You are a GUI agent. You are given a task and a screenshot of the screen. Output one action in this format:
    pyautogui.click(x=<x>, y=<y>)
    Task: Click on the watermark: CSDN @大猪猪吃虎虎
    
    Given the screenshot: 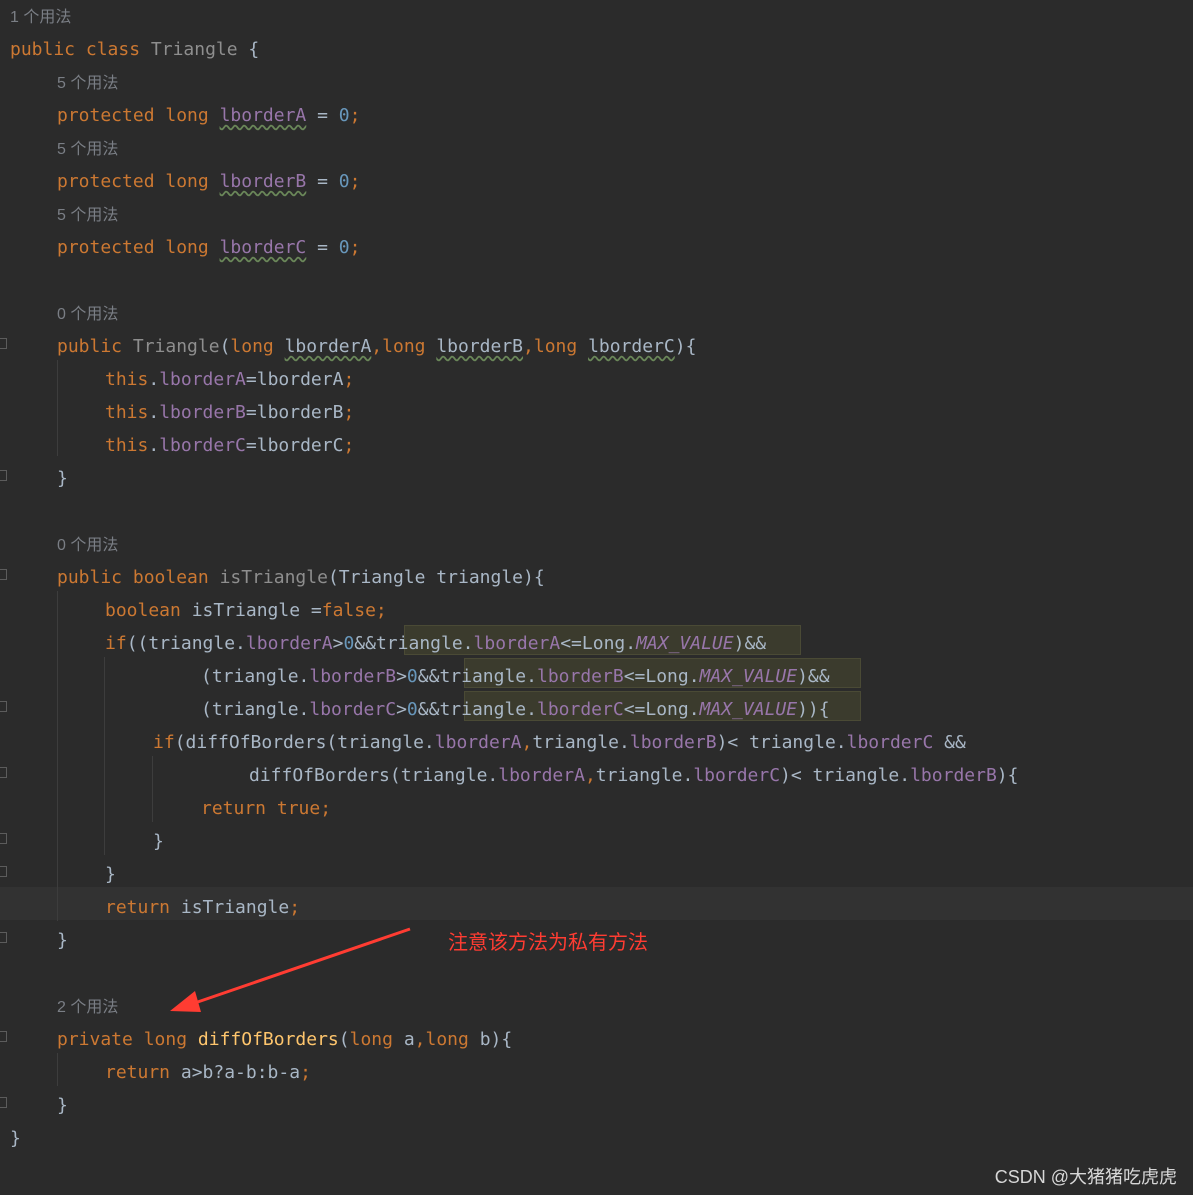 What is the action you would take?
    pyautogui.click(x=1085, y=1177)
    